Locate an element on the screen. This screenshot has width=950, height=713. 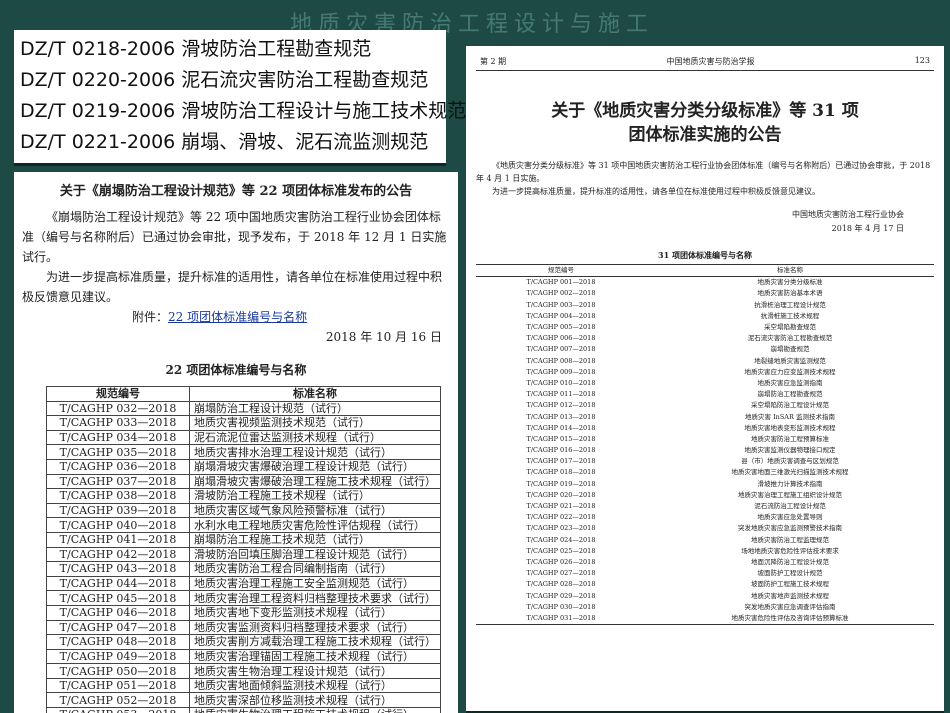
standard-name-cell: 地质灾害削方减载治理工程施工技术规程（试行） is located at coordinates (315, 642).